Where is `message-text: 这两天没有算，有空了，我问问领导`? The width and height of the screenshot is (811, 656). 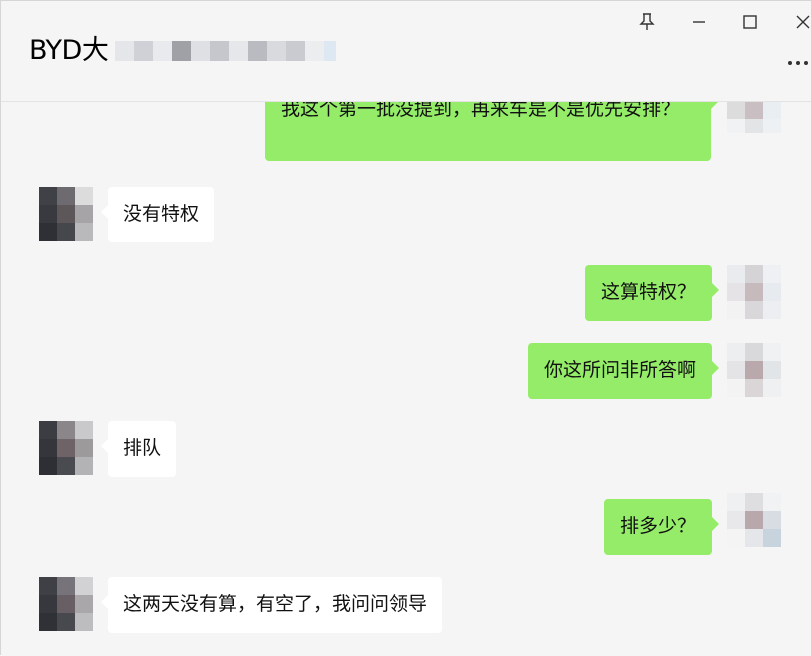
message-text: 这两天没有算，有空了，我问问领导 is located at coordinates (275, 604).